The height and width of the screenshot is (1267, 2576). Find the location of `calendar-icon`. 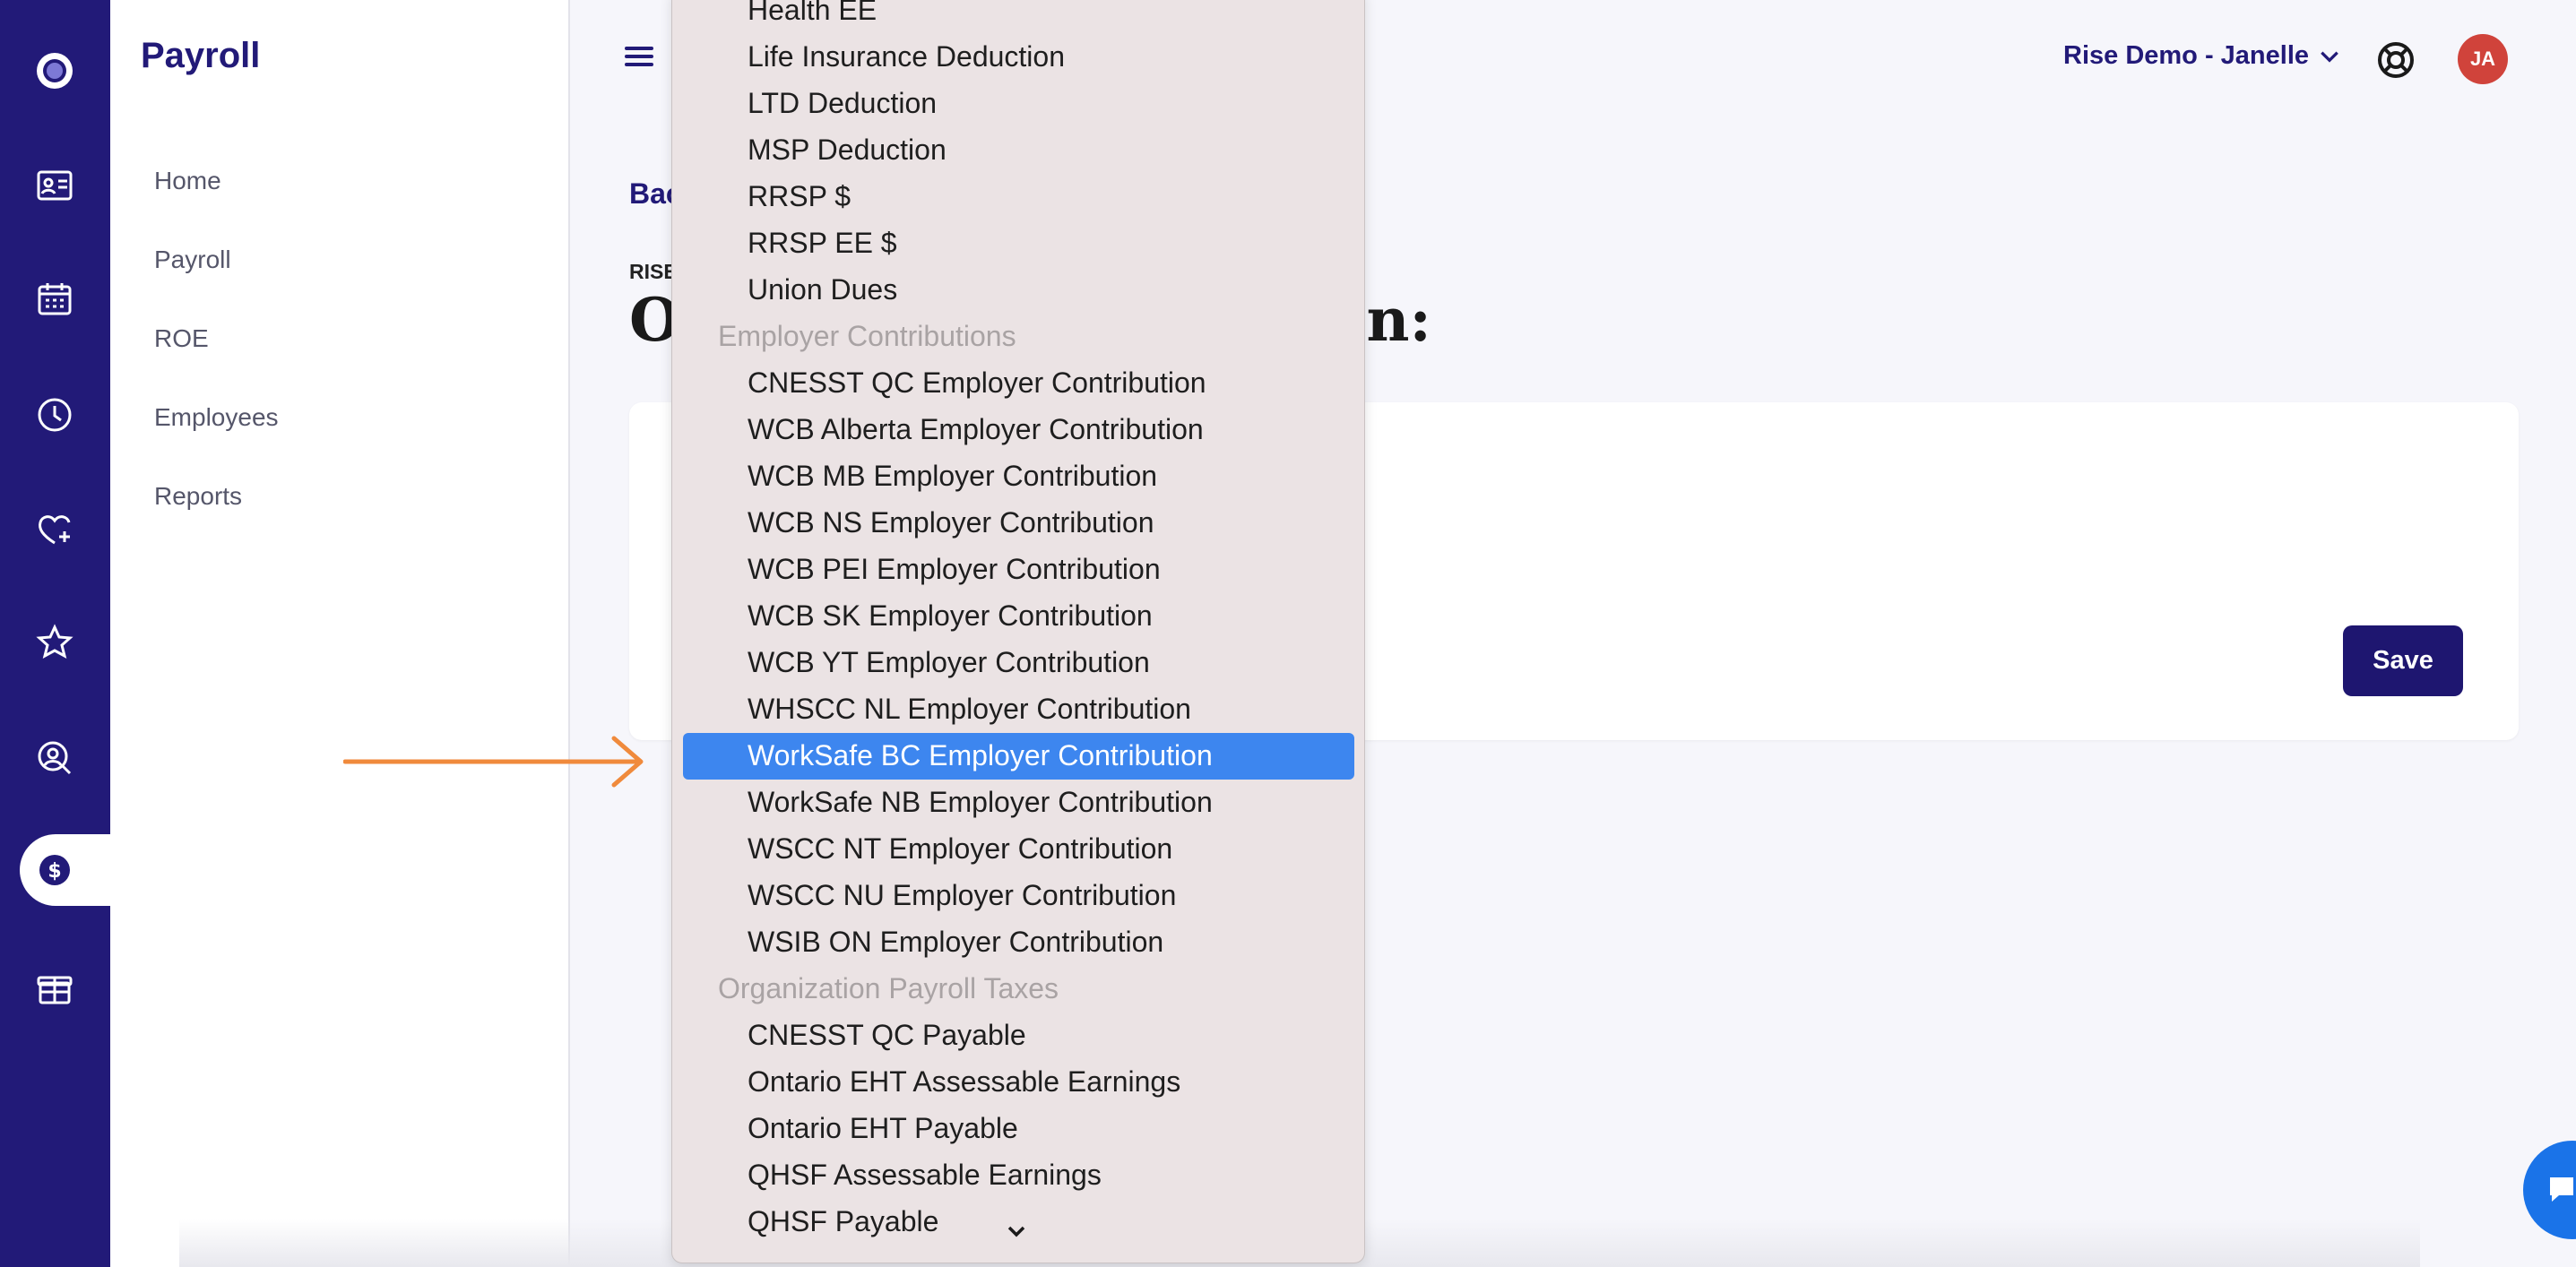

calendar-icon is located at coordinates (54, 299).